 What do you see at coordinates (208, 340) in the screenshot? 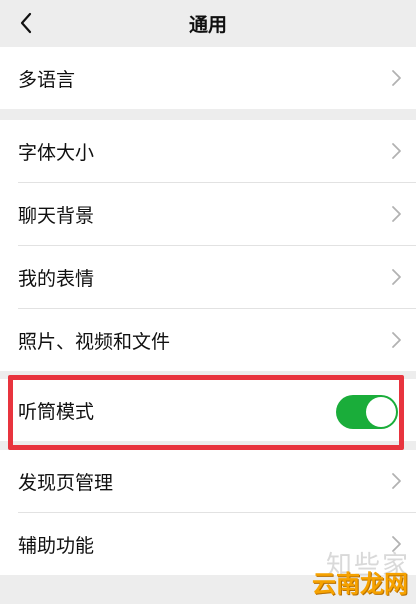
I see `settings-item-photos-videos-files: 照片、视频和文件` at bounding box center [208, 340].